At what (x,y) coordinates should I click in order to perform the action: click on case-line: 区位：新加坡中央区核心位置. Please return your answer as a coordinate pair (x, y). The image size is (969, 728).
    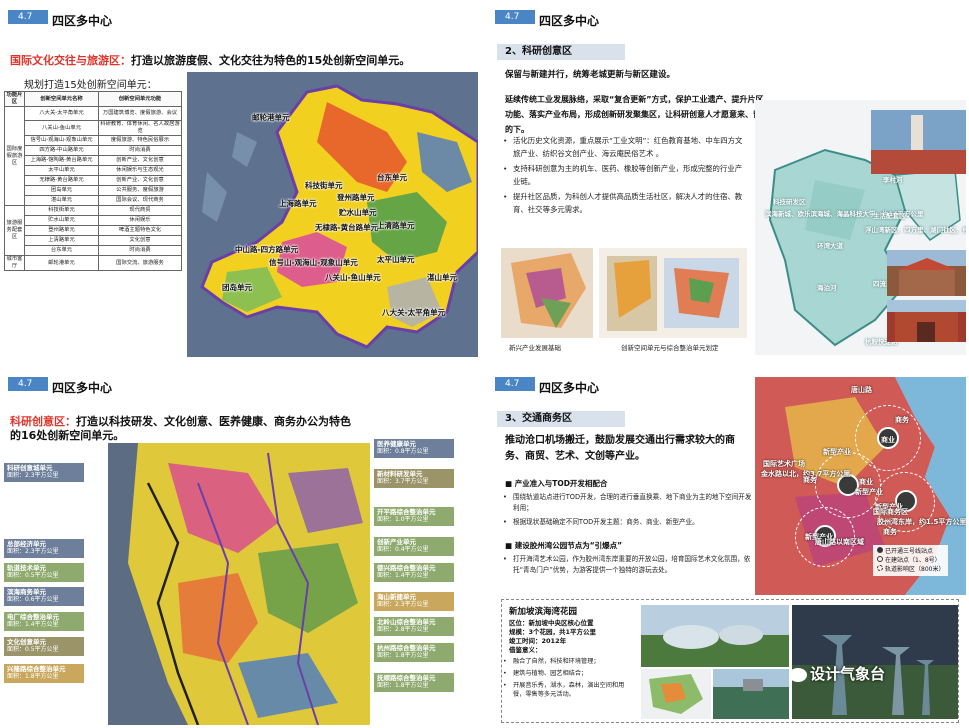
    Looking at the image, I should click on (551, 623).